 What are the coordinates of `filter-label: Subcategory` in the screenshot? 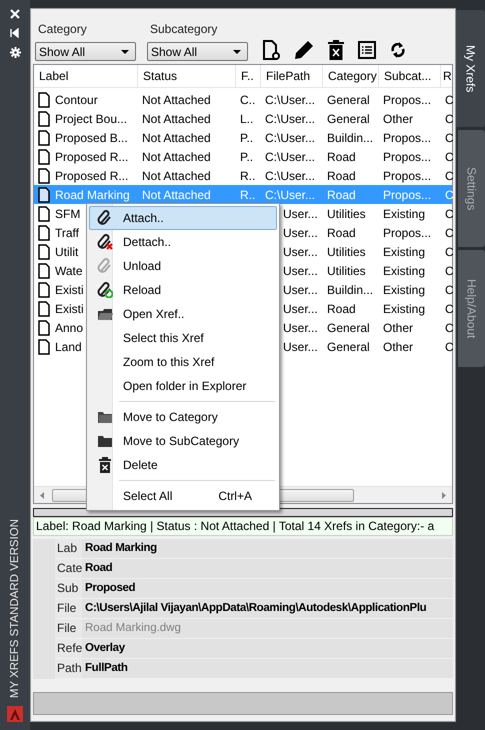 It's located at (183, 29).